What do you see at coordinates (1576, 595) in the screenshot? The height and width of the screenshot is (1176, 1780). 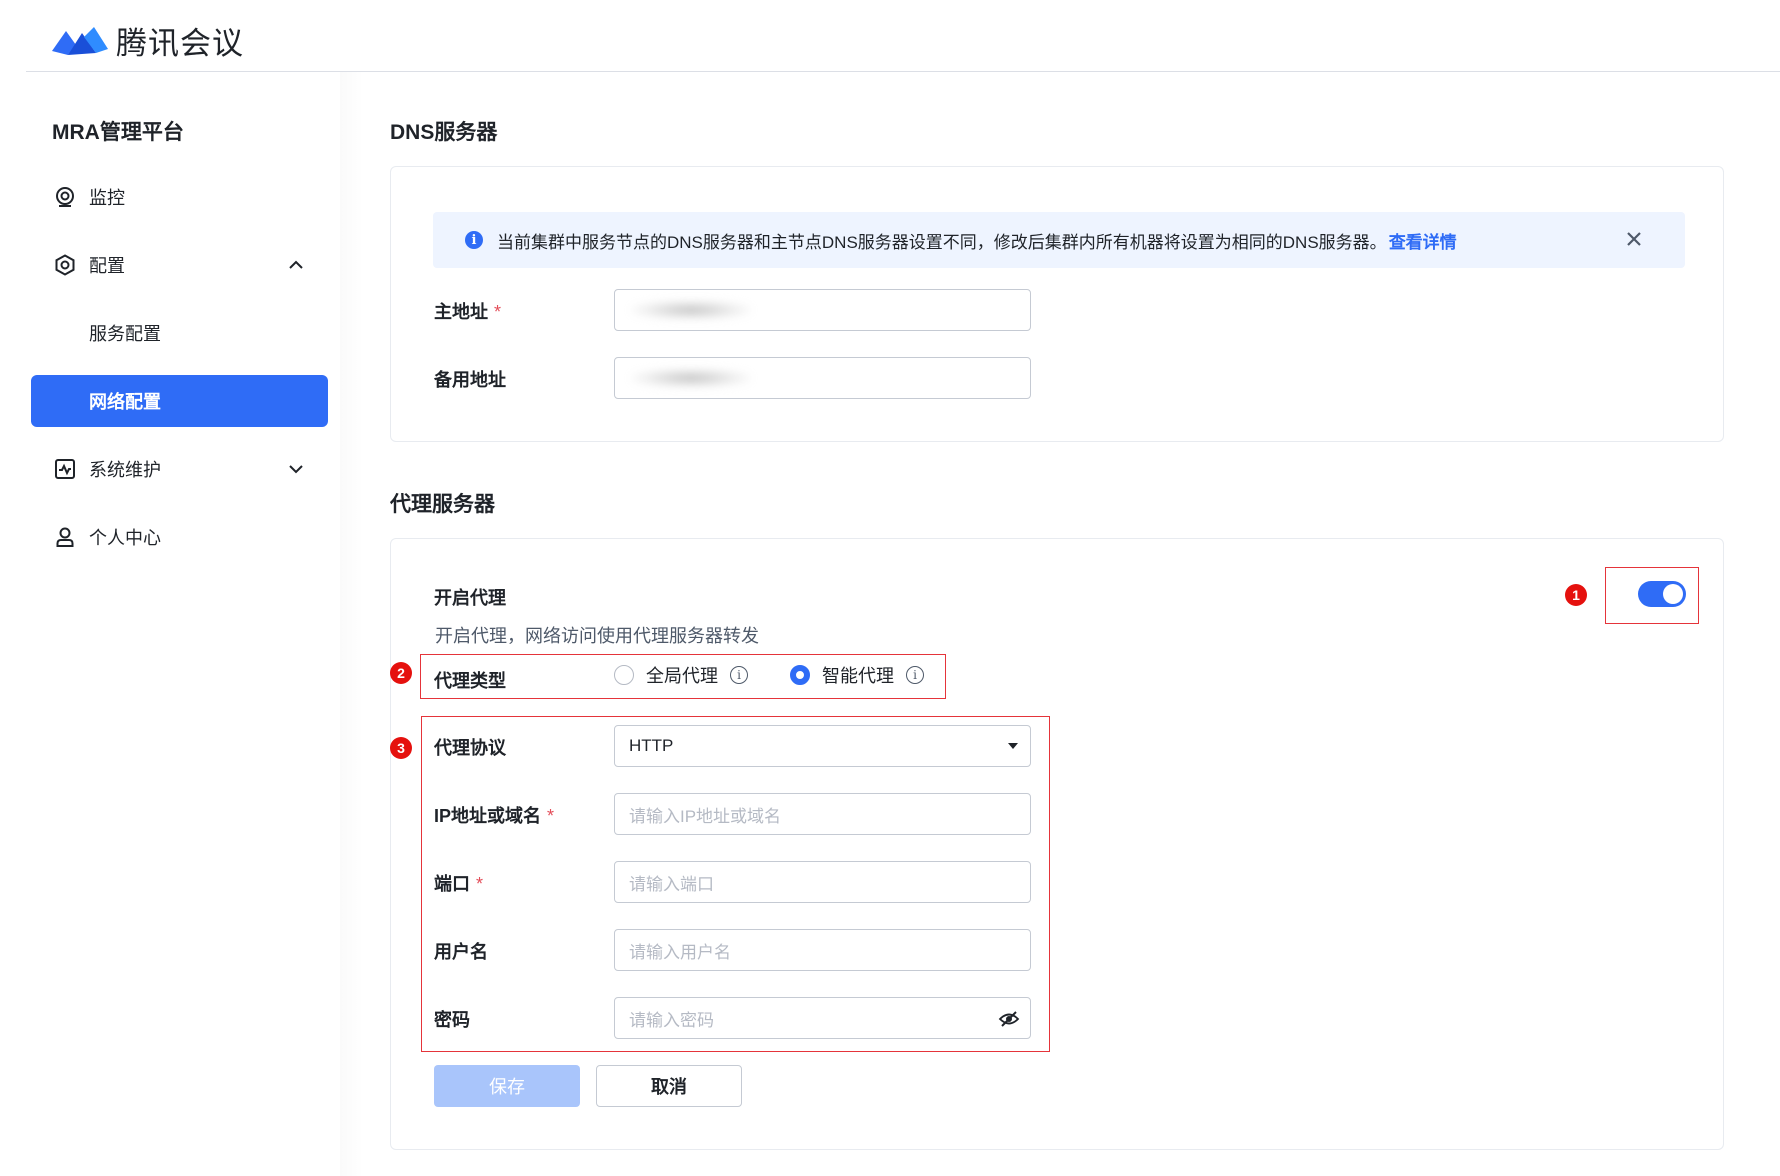 I see `annotation-badge-1: 1` at bounding box center [1576, 595].